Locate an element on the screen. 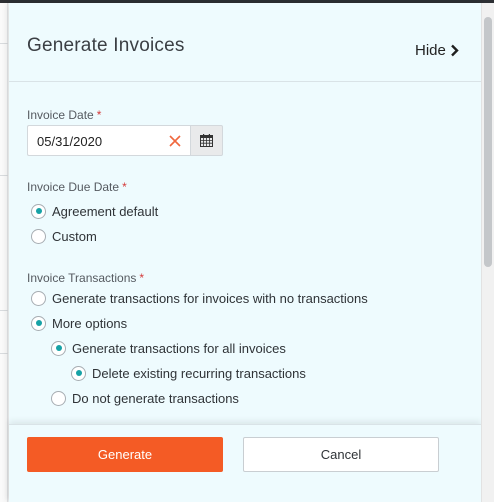 The image size is (494, 502). transactions-all-invoices-radio: Generate transactions for all invoices is located at coordinates (168, 348).